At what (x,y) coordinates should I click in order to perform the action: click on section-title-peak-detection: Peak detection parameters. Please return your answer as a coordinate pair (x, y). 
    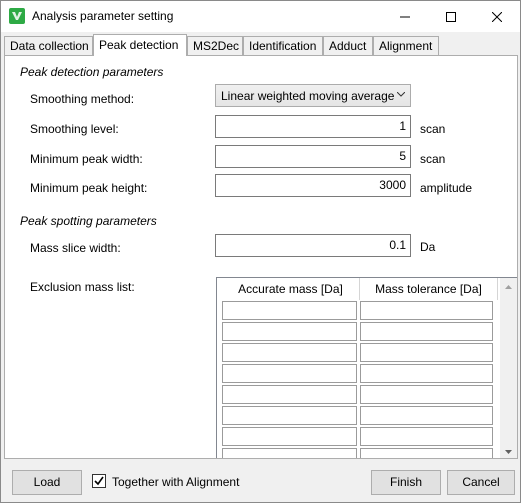
    Looking at the image, I should click on (92, 72).